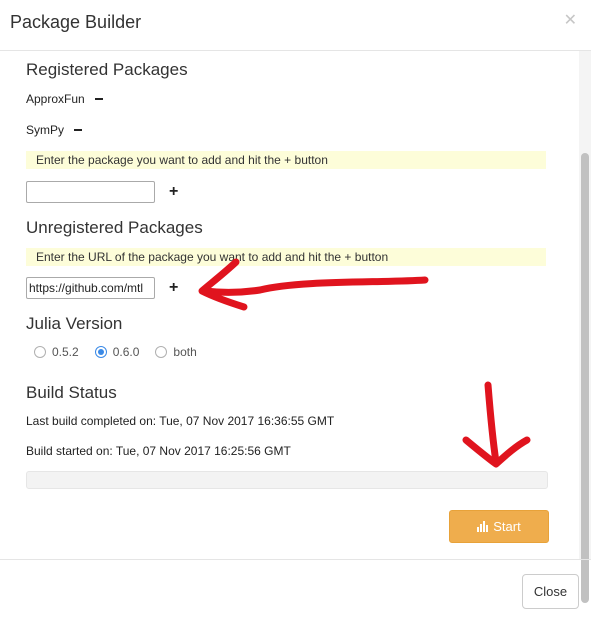 The height and width of the screenshot is (621, 591). What do you see at coordinates (45, 130) in the screenshot?
I see `package-name: SymPy` at bounding box center [45, 130].